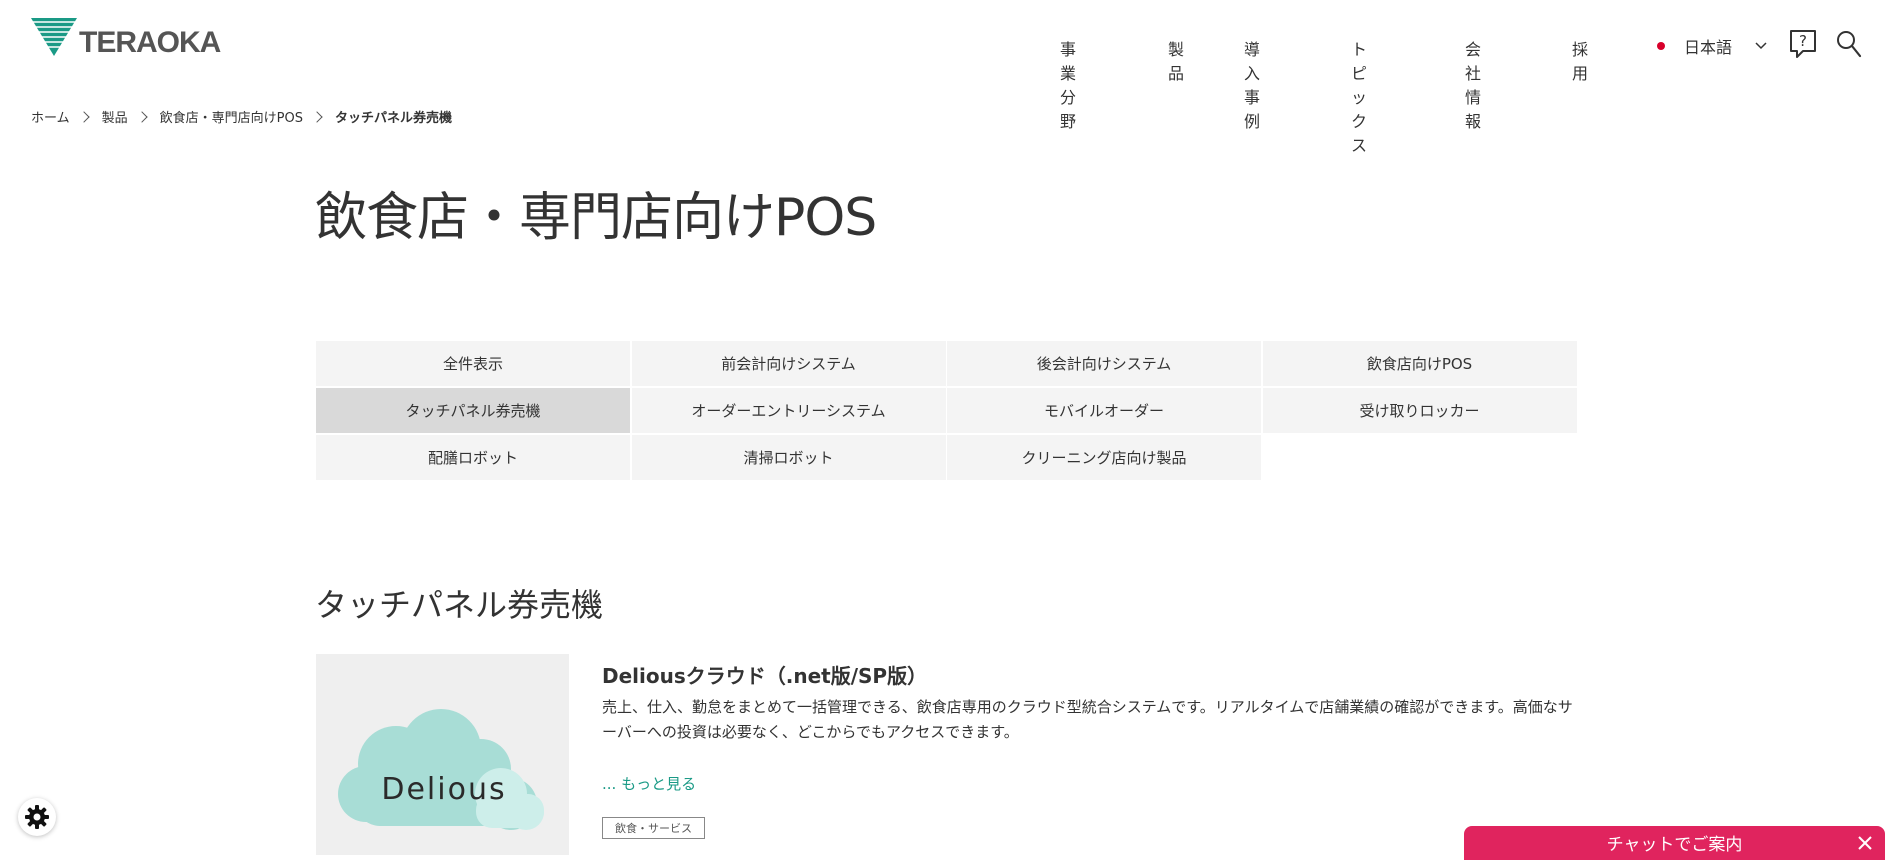 The height and width of the screenshot is (860, 1895). Describe the element at coordinates (1419, 410) in the screenshot. I see `category-item: 受け取りロッカー` at that location.